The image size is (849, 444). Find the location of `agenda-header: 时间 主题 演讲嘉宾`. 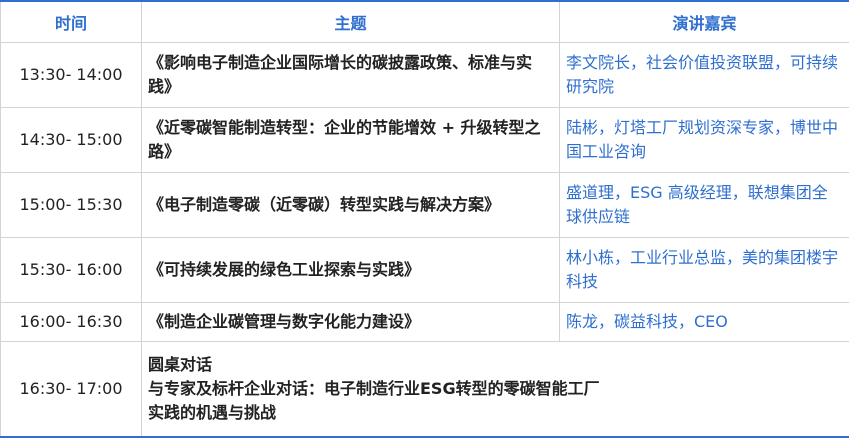

agenda-header: 时间 主题 演讲嘉宾 is located at coordinates (424, 21).